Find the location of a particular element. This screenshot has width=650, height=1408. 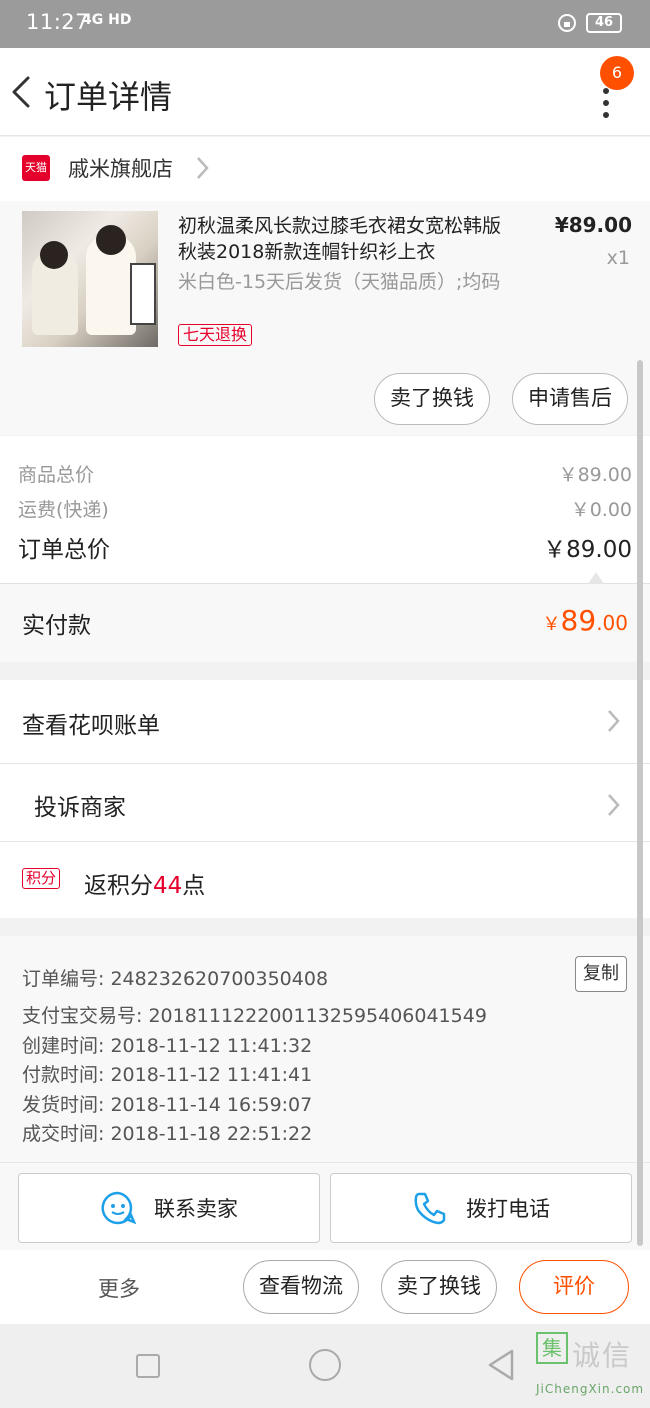

product-title: 初秋温柔风长款过膝毛衣裙女宽松韩版秋装2018新款连帽针织衫上衣 is located at coordinates (340, 239).